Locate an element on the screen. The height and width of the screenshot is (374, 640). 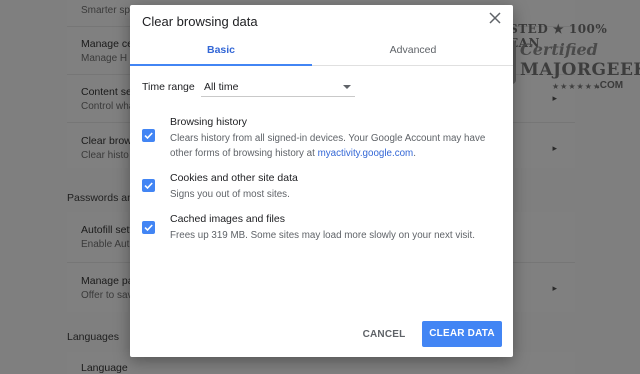
bg-row-title: Content se is located at coordinates (106, 92).